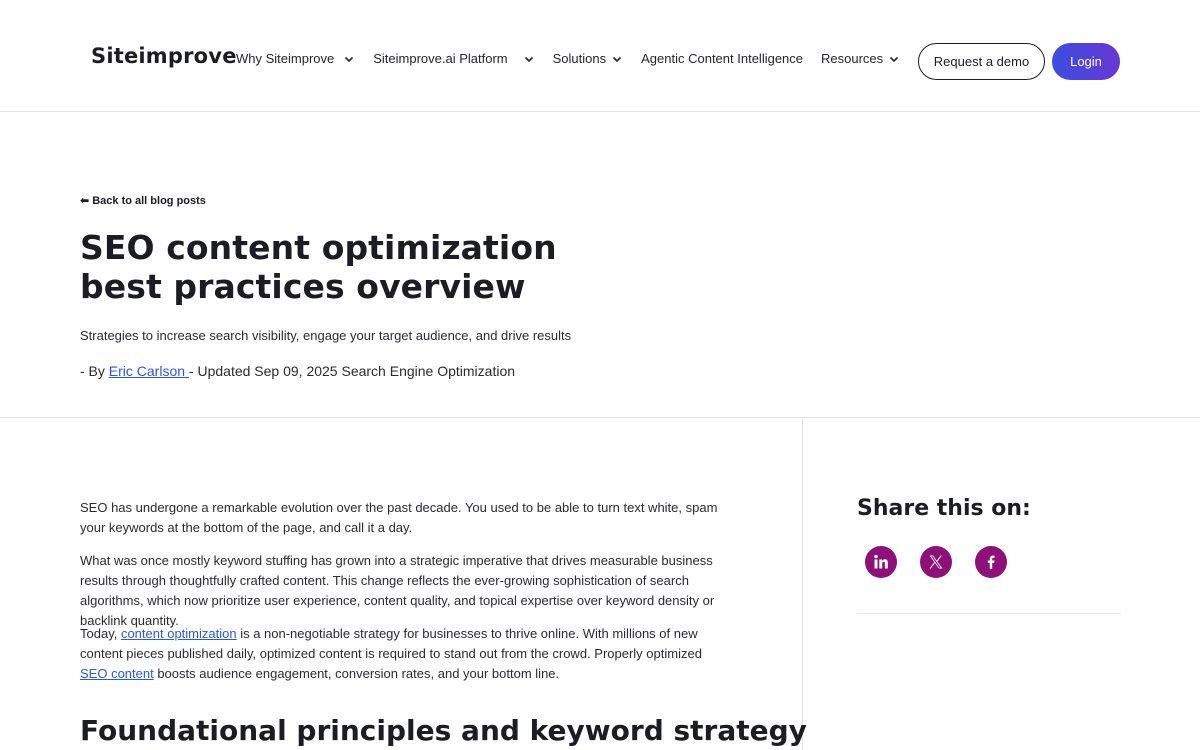  I want to click on facebook-icon, so click(991, 562).